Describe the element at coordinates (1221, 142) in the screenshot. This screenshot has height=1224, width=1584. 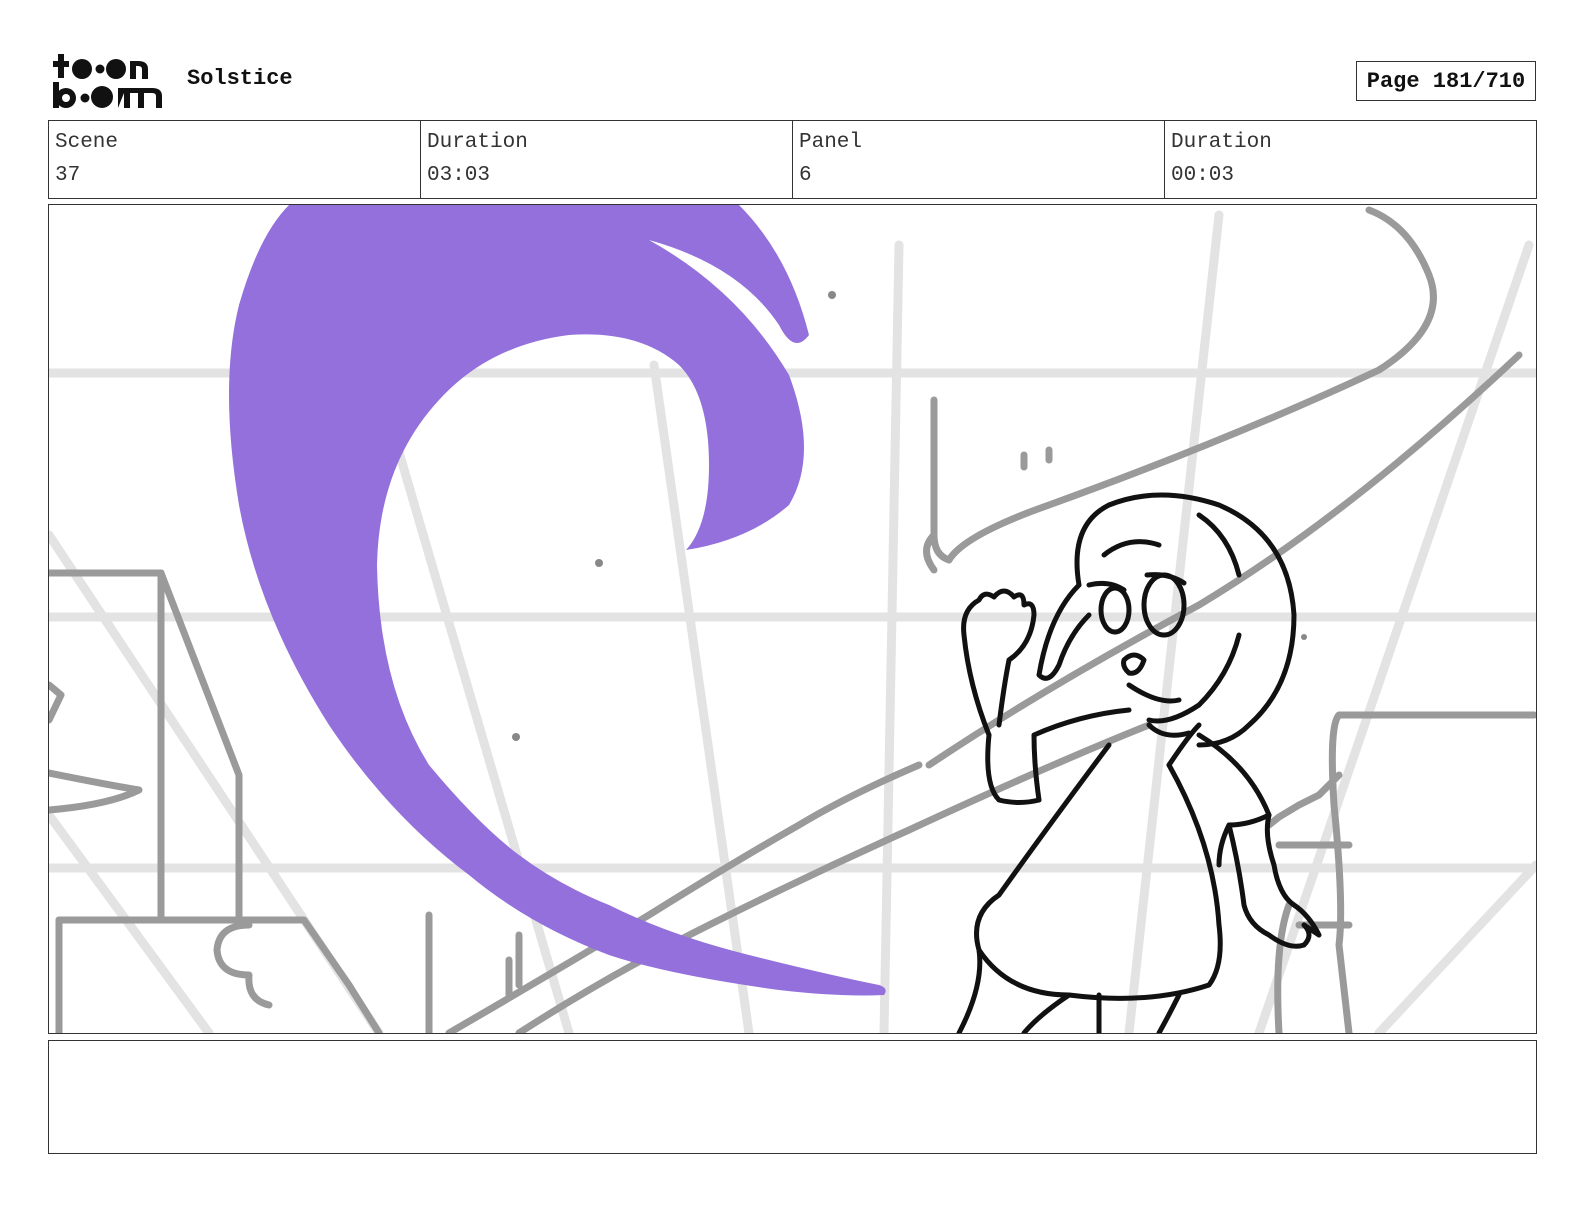
I see `panel-duration-label: Duration` at that location.